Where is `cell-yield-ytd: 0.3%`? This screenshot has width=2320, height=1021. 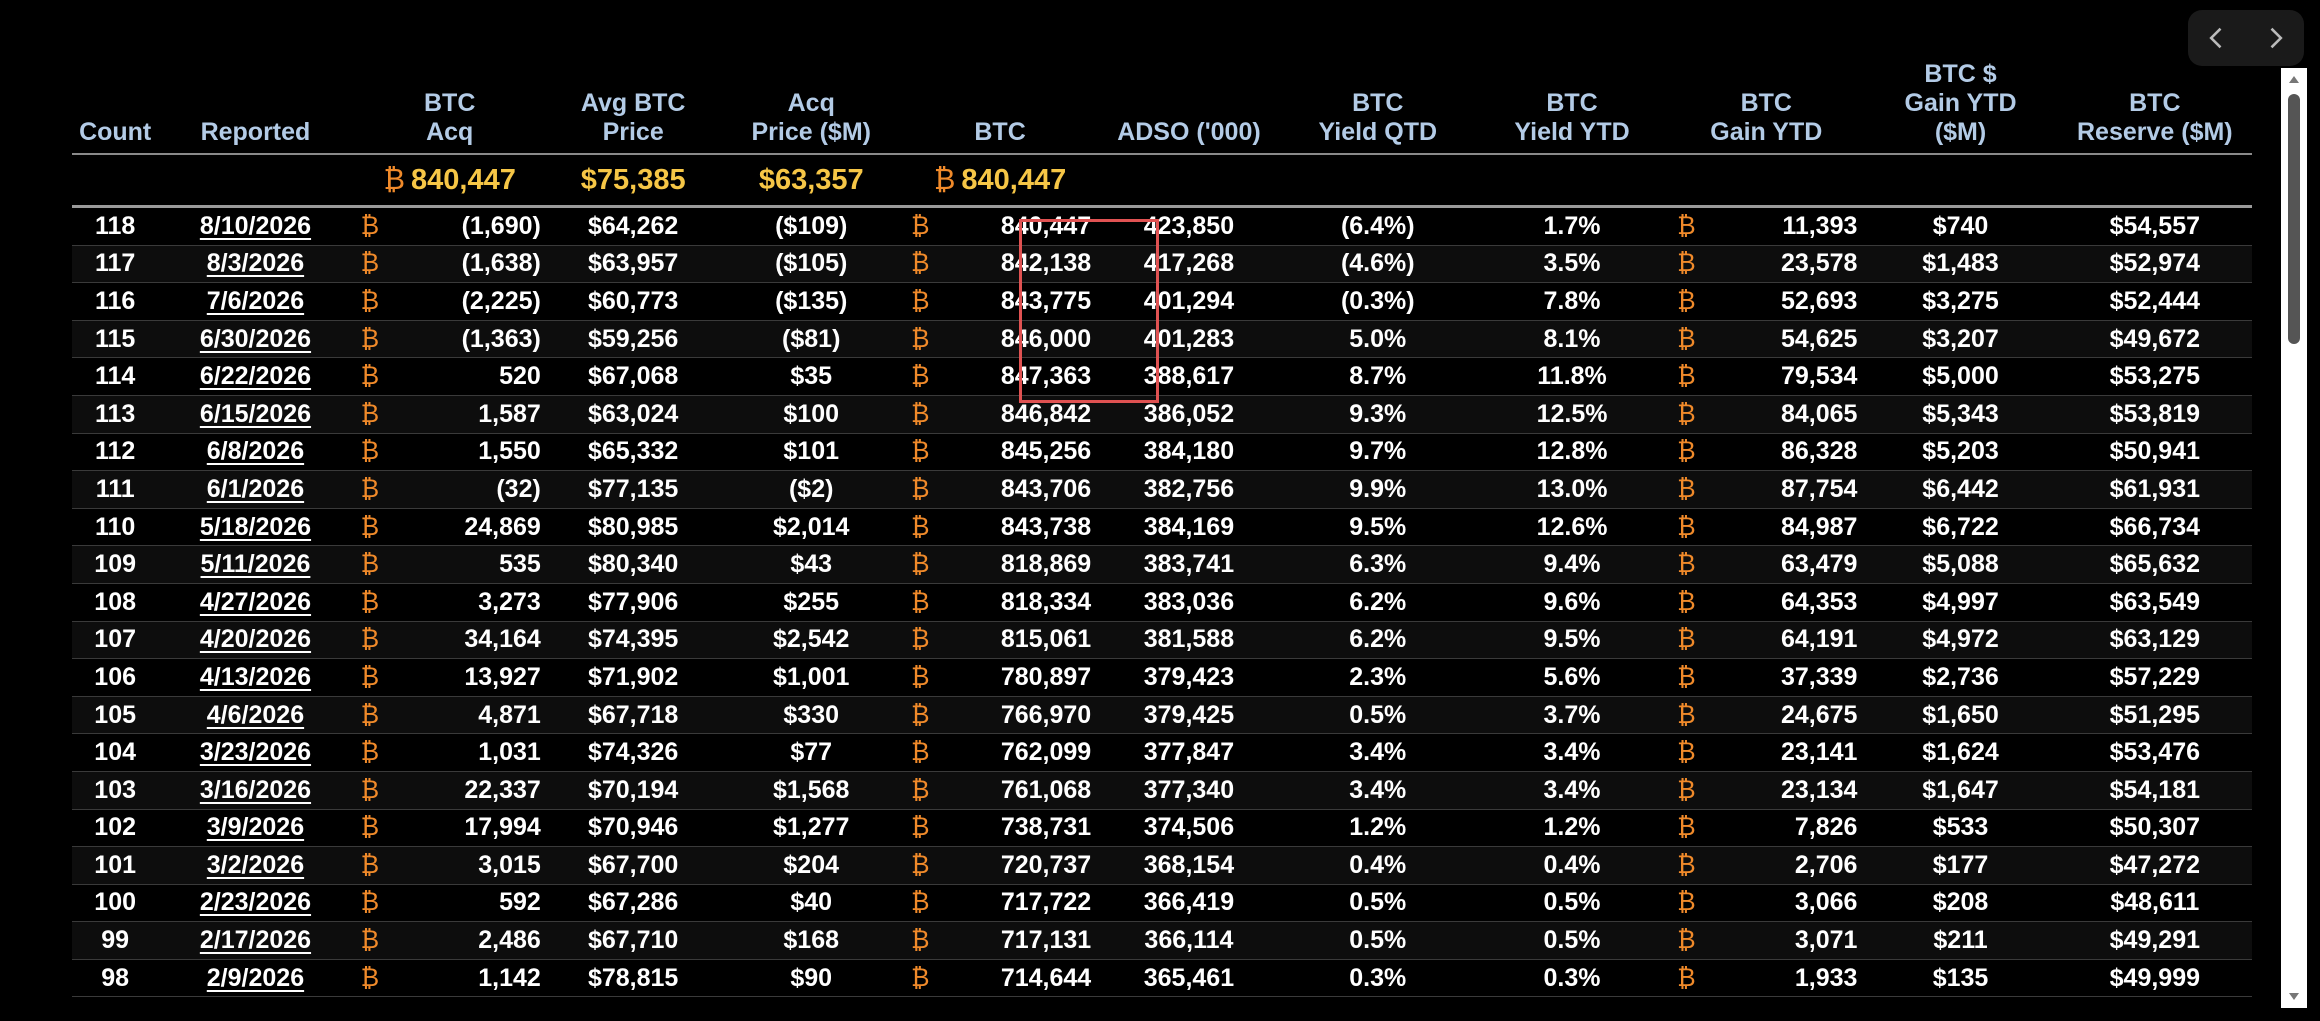 cell-yield-ytd: 0.3% is located at coordinates (1572, 978).